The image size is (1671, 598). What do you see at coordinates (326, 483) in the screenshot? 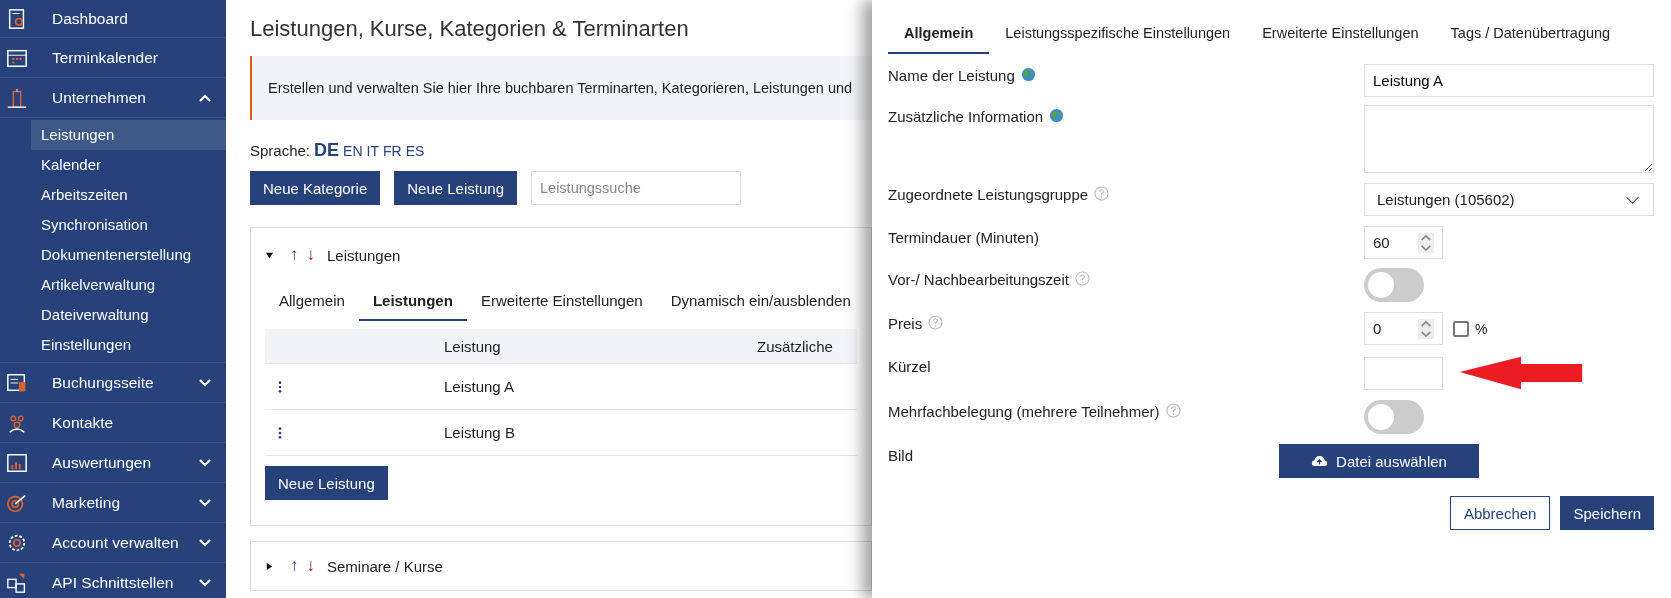
I see `add-button: Neue Leistung` at bounding box center [326, 483].